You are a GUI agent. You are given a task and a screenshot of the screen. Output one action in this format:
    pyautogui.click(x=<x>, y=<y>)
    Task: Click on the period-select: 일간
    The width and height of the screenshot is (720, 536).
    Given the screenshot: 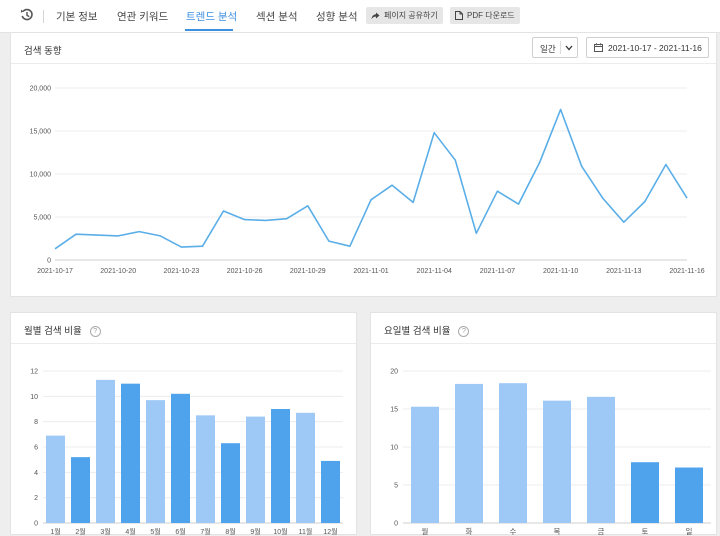 What is the action you would take?
    pyautogui.click(x=555, y=47)
    